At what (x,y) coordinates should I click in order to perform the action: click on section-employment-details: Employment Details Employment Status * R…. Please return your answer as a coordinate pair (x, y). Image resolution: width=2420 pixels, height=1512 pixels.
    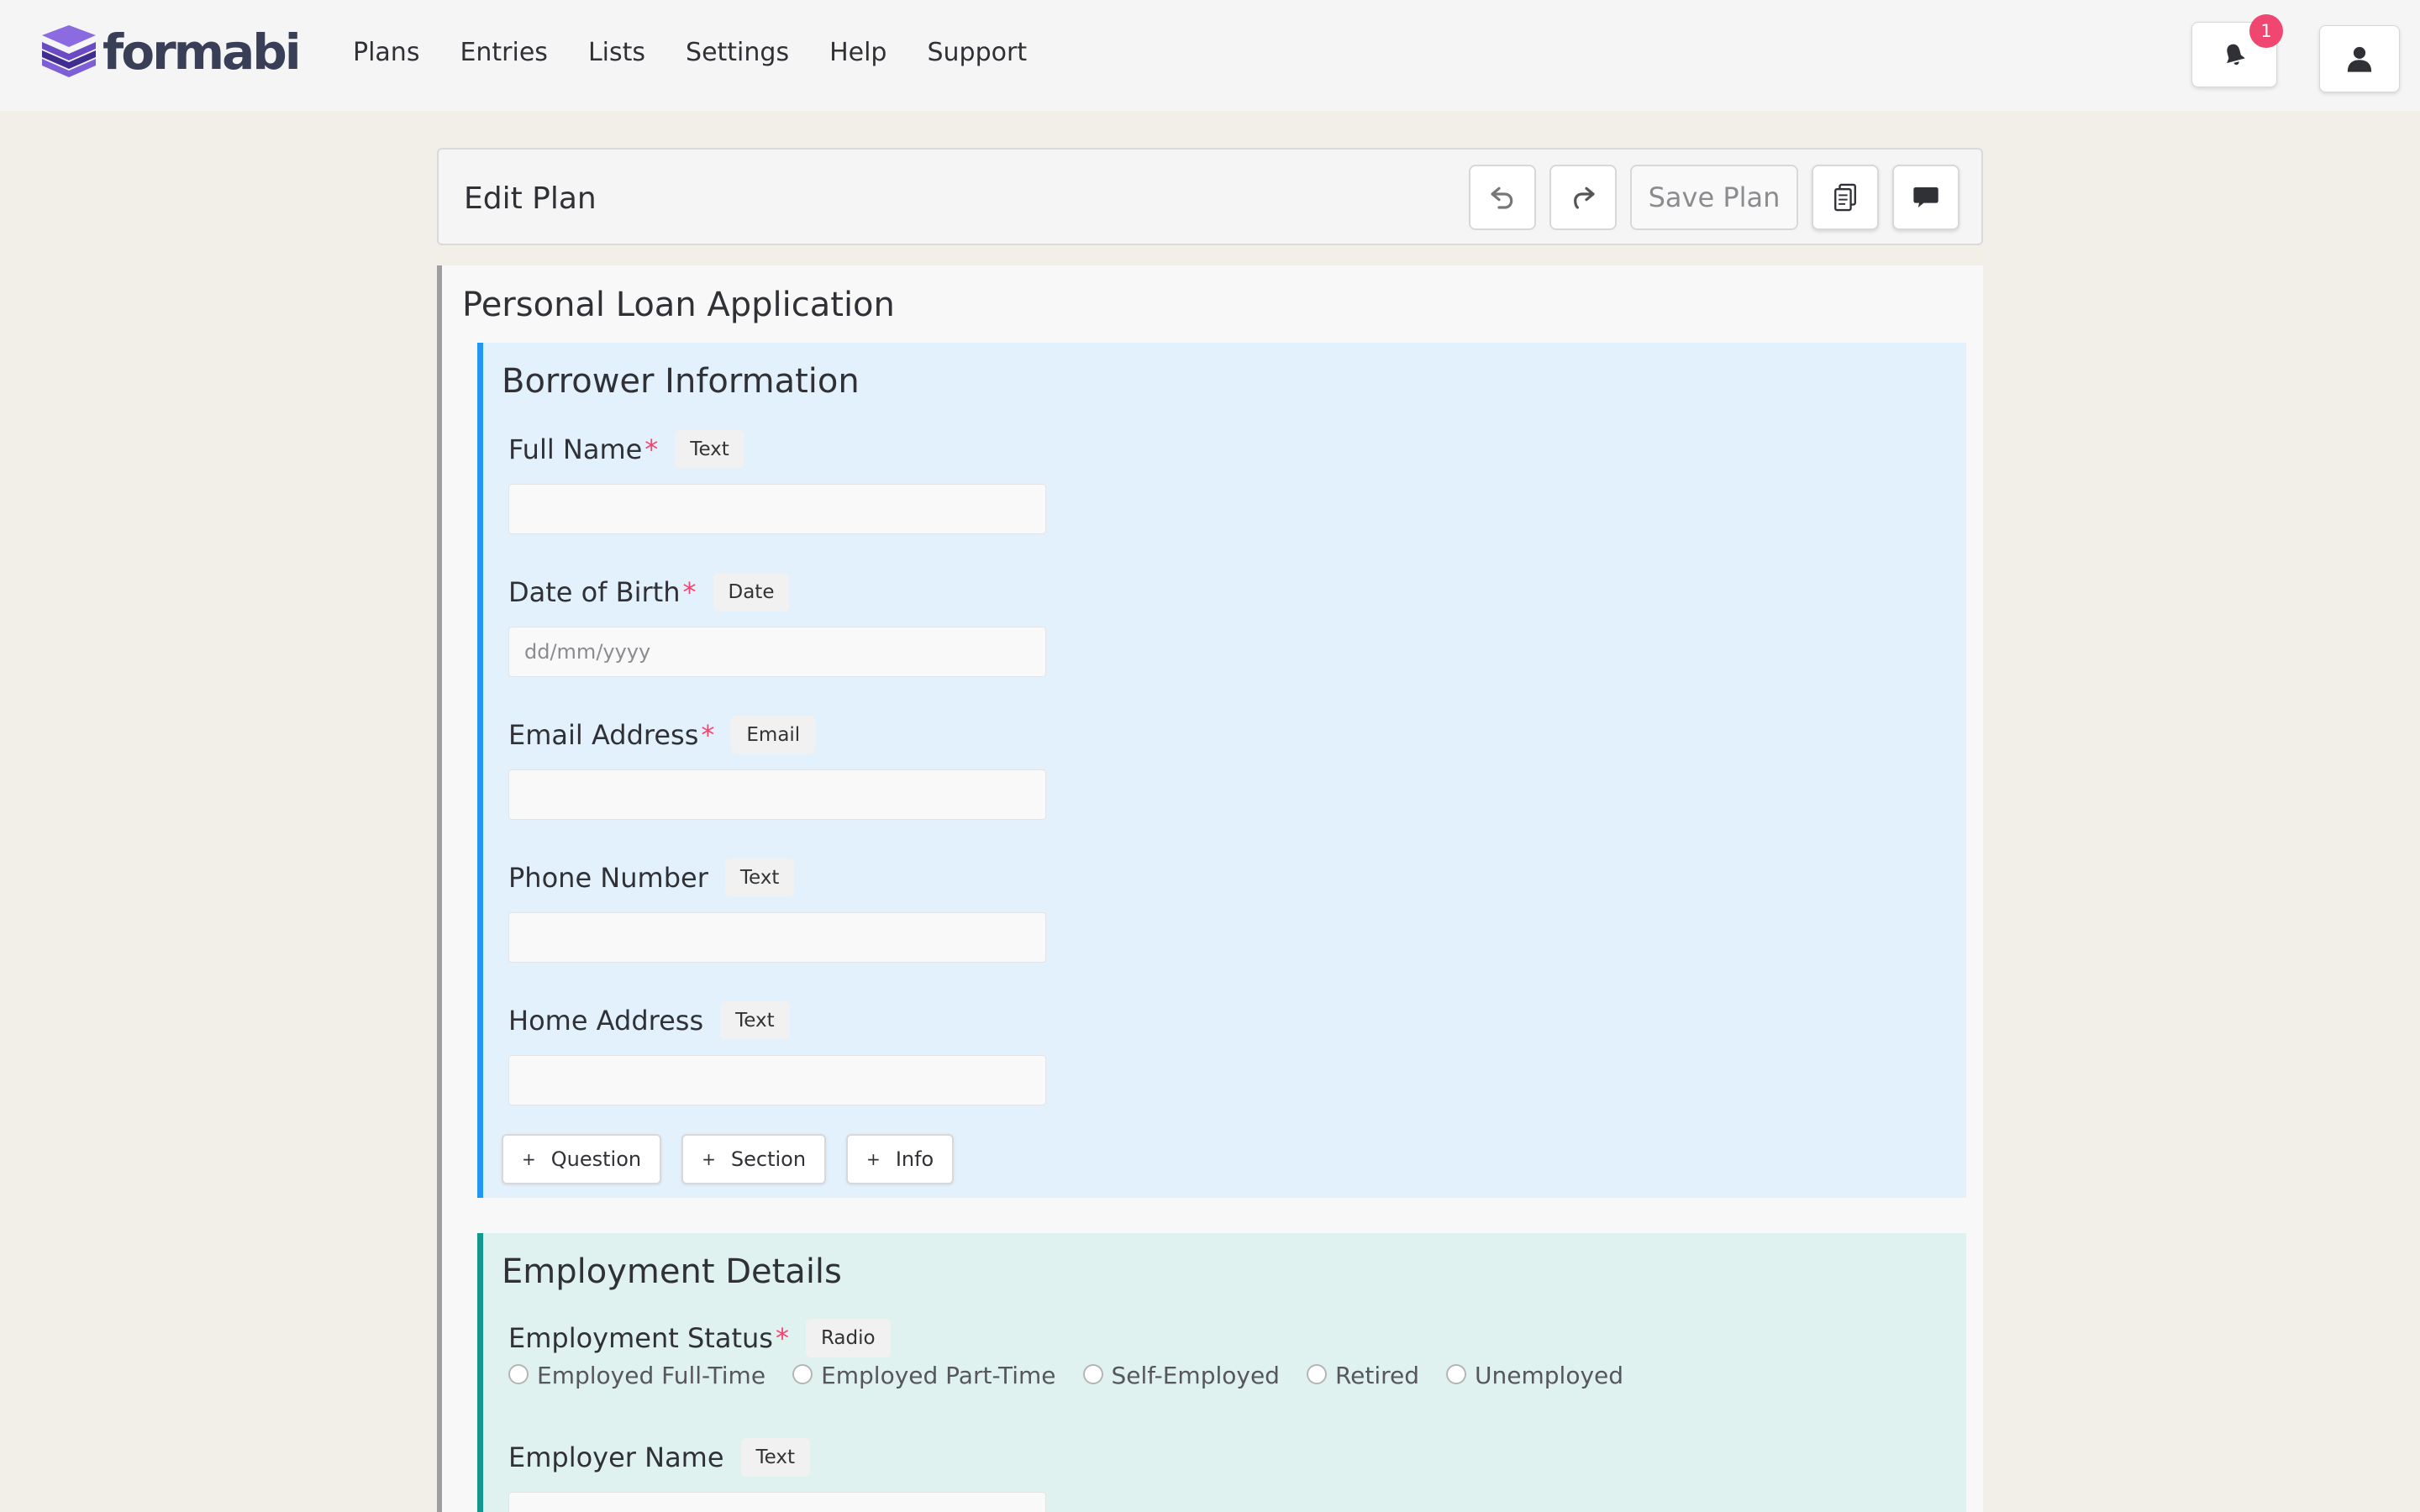
    Looking at the image, I should click on (1222, 1372).